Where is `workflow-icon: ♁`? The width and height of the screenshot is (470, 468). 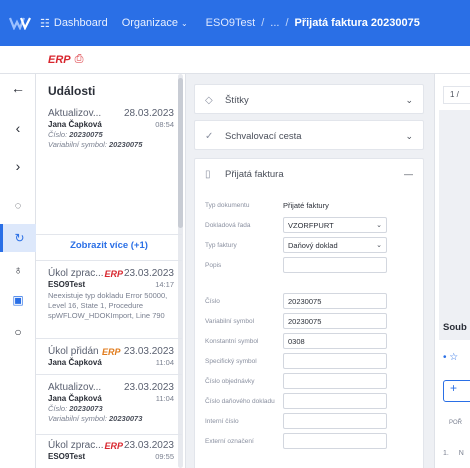 workflow-icon: ♁ is located at coordinates (18, 270).